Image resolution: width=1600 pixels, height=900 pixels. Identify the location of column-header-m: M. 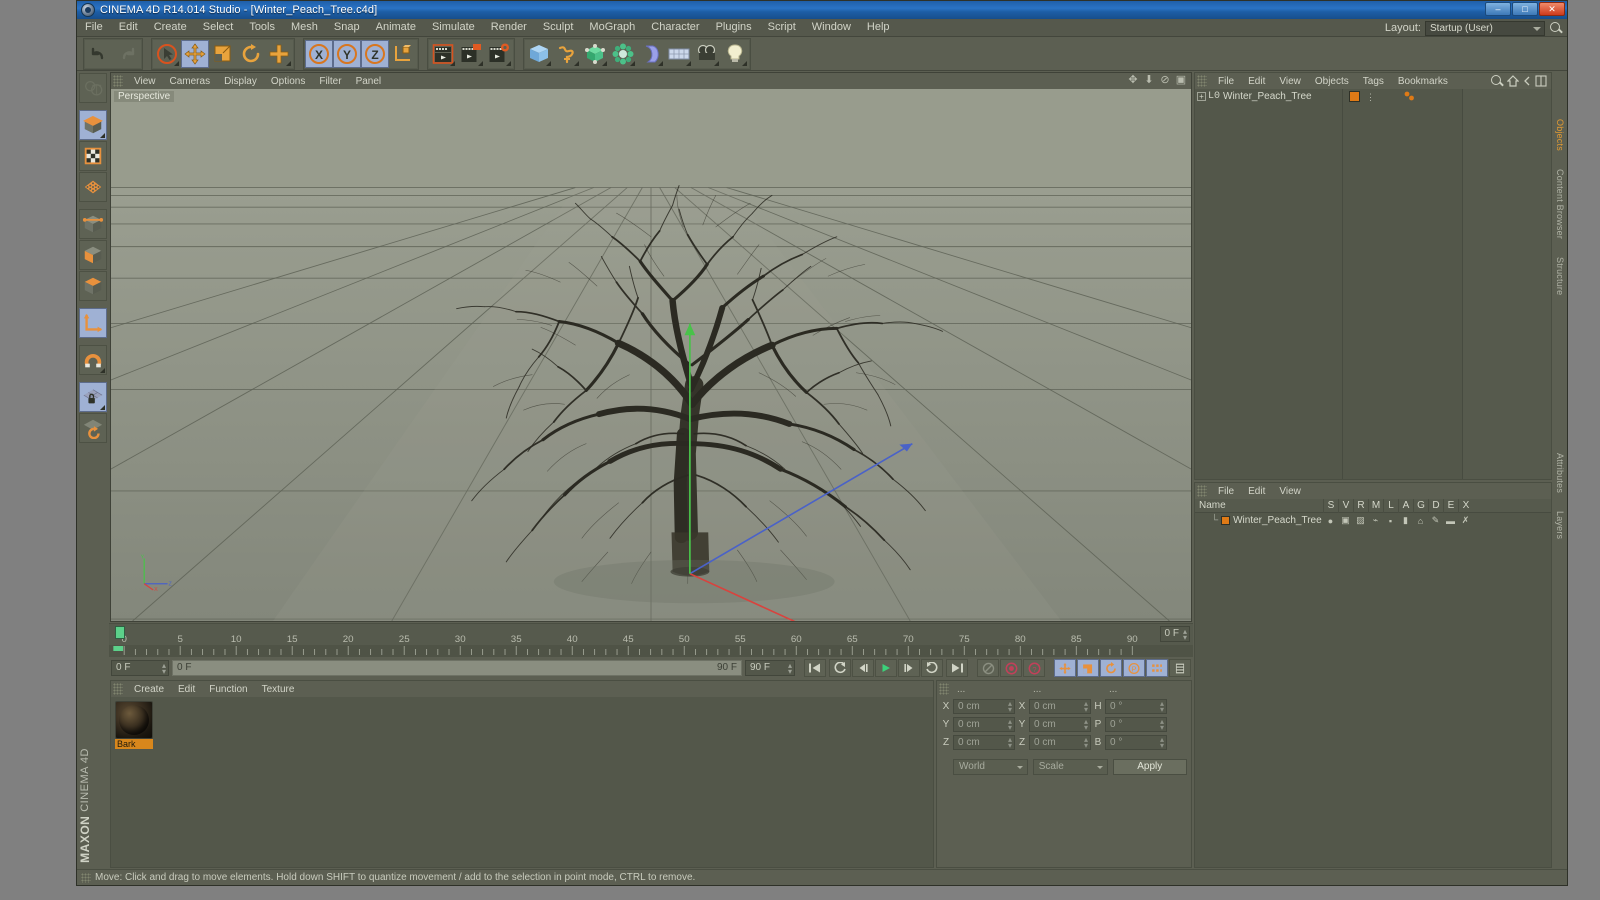
(1375, 505).